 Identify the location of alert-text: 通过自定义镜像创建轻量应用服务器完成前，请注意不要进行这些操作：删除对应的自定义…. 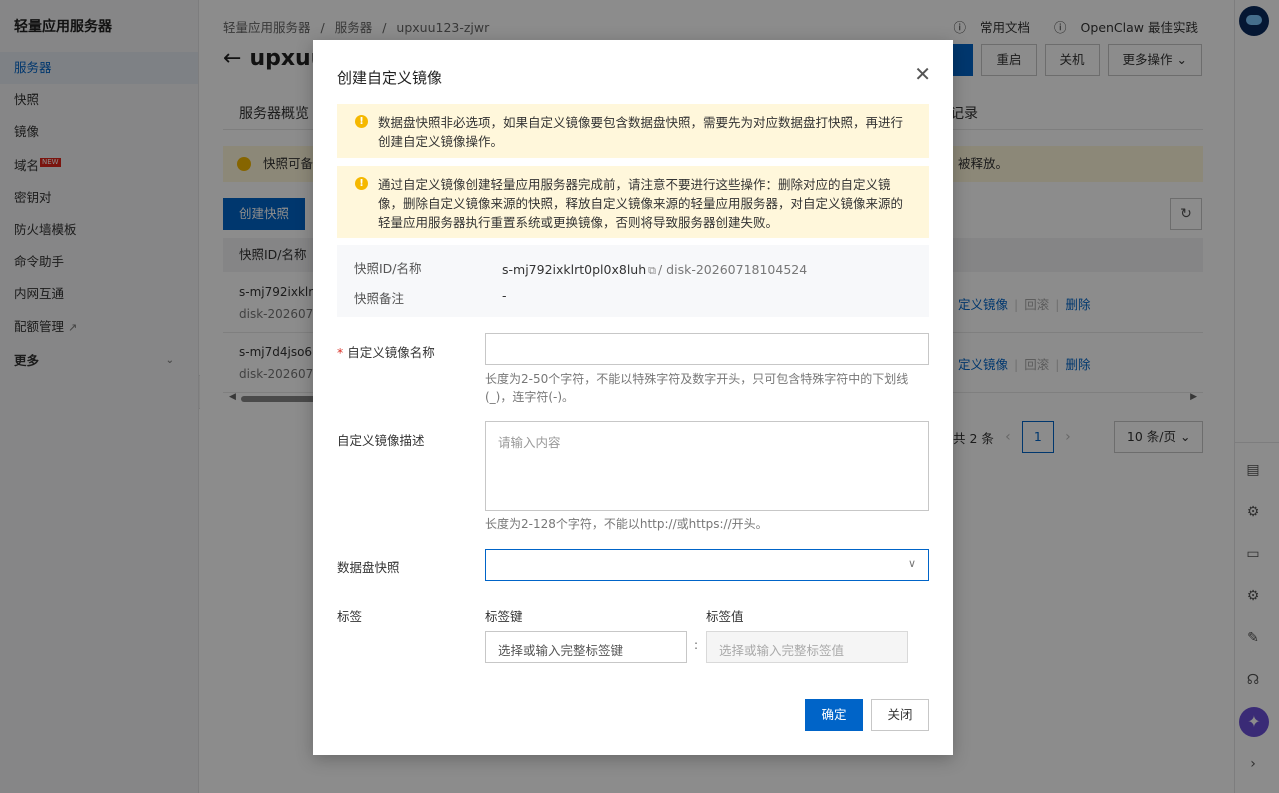
(641, 203).